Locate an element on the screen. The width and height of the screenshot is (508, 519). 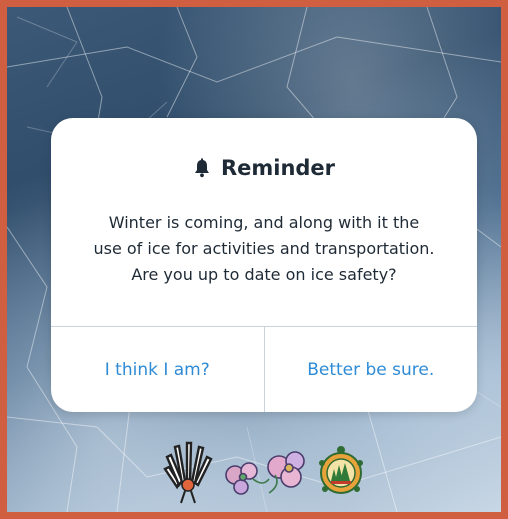
headdress-logo is located at coordinates (188, 472).